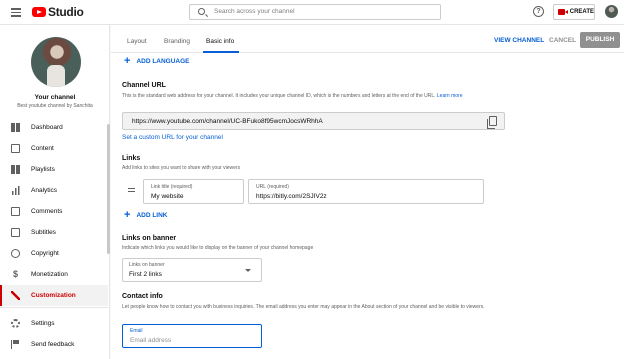  I want to click on monetization-icon: $, so click(15, 274).